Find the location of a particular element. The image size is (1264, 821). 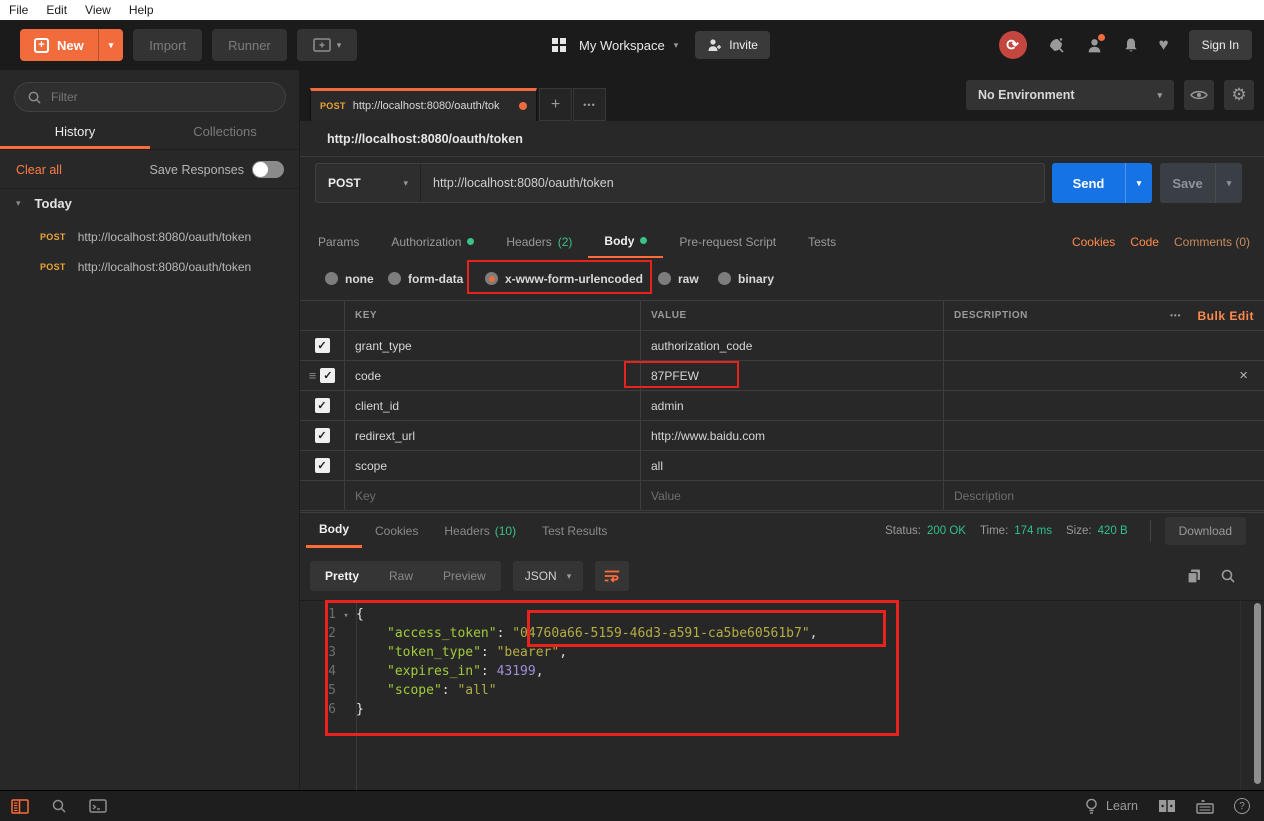

response-tab-cookies: Cookies is located at coordinates (396, 530).